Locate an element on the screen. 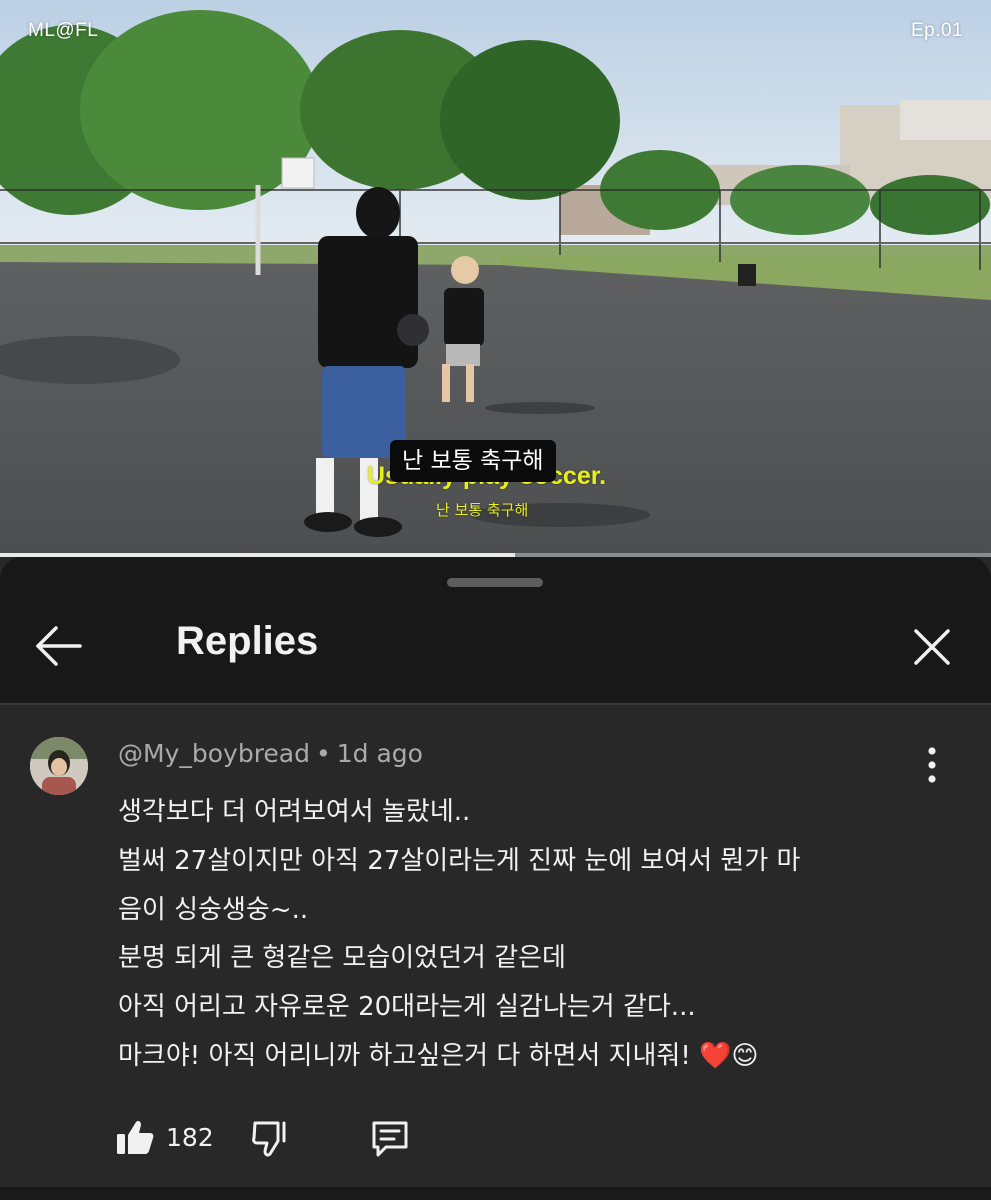  back-button is located at coordinates (59, 646).